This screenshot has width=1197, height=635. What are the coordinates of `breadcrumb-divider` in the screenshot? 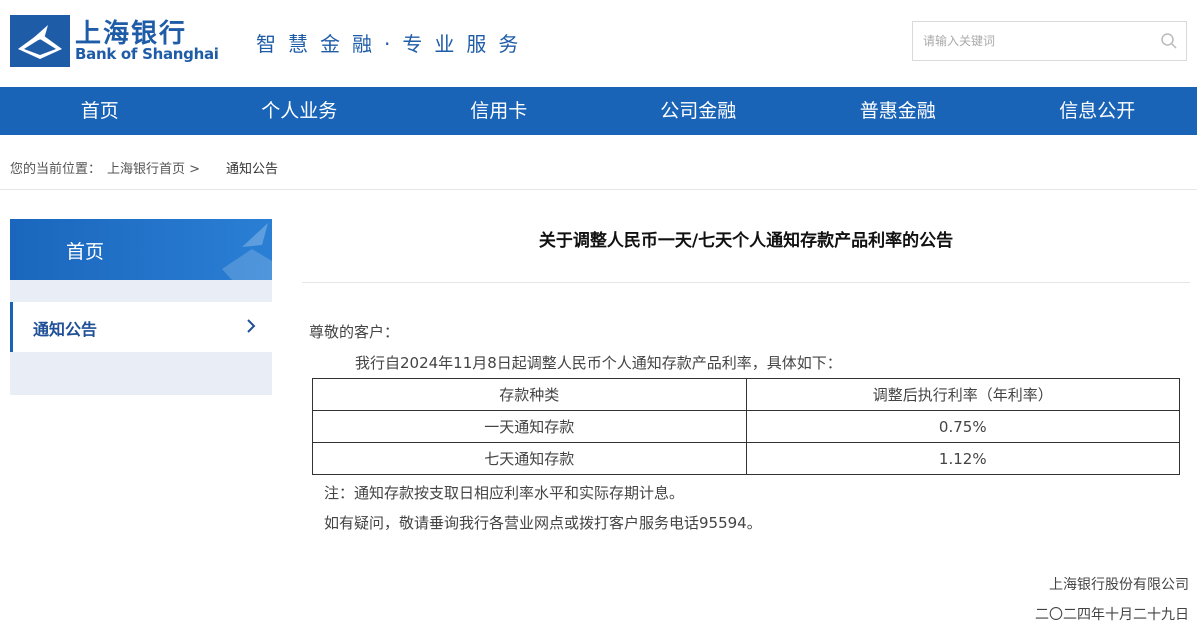 It's located at (598, 189).